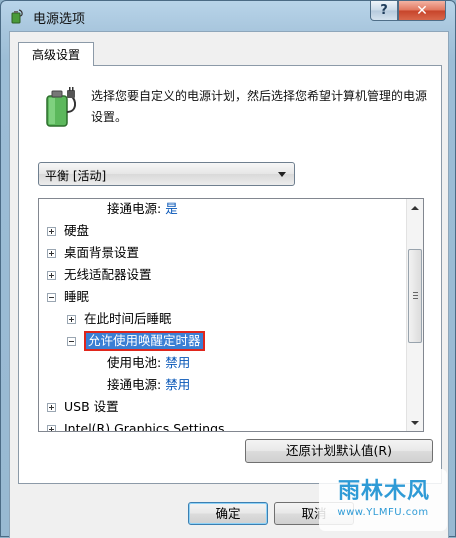 Image resolution: width=456 pixels, height=538 pixels. Describe the element at coordinates (144, 341) in the screenshot. I see `tree-item-label-highlighted: 允许使用唤醒定时器` at that location.